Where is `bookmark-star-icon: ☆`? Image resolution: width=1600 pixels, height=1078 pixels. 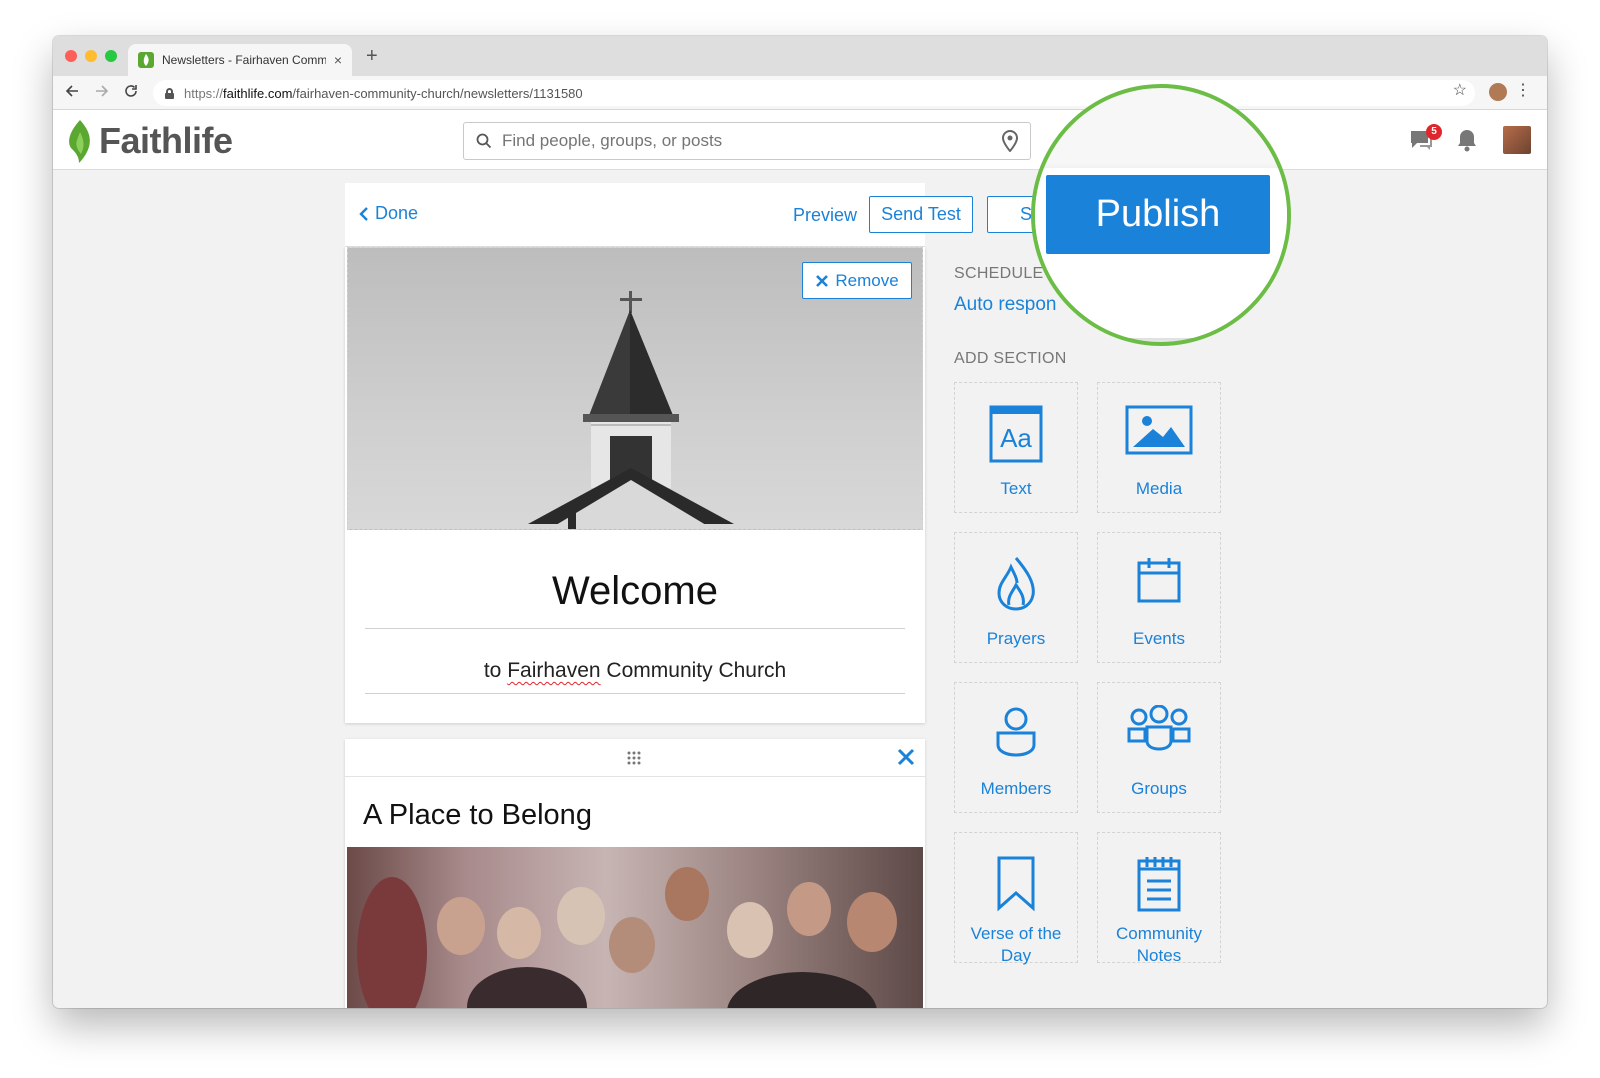
bookmark-star-icon: ☆ is located at coordinates (1460, 91).